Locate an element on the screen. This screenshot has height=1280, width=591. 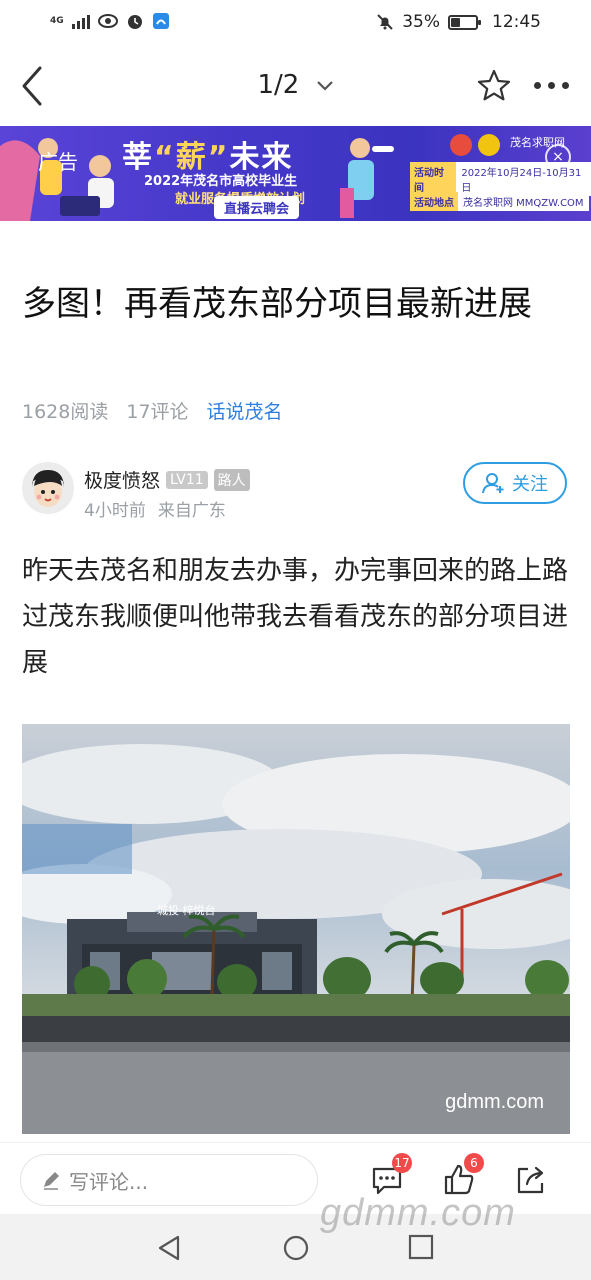
status-right: 35% 12:45 is located at coordinates (458, 22).